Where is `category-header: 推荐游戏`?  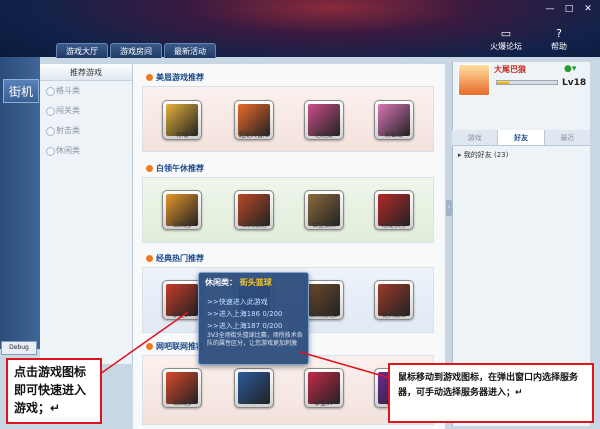
category-header: 推荐游戏 is located at coordinates (86, 72).